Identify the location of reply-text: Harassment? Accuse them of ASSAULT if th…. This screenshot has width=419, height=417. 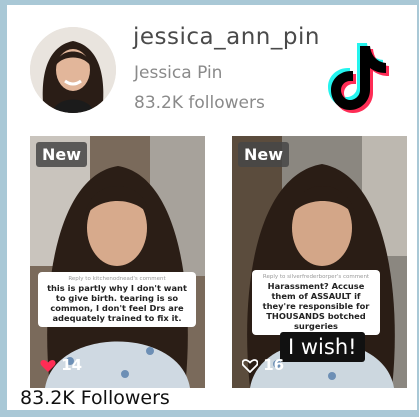
(316, 306).